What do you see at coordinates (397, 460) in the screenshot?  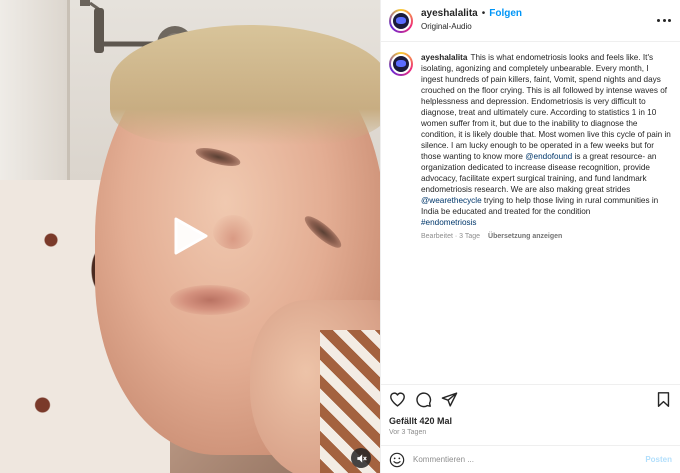 I see `smiley-icon` at bounding box center [397, 460].